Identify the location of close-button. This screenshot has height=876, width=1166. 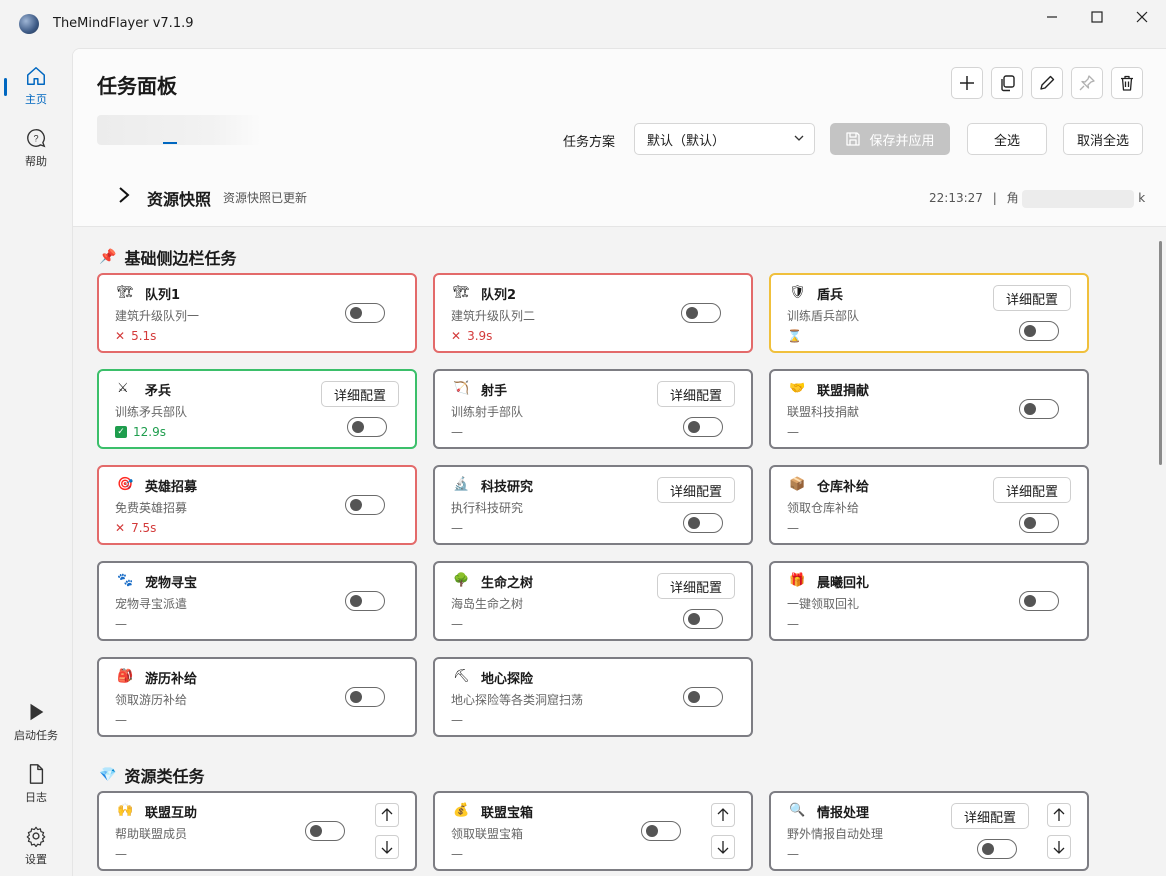
(1142, 17).